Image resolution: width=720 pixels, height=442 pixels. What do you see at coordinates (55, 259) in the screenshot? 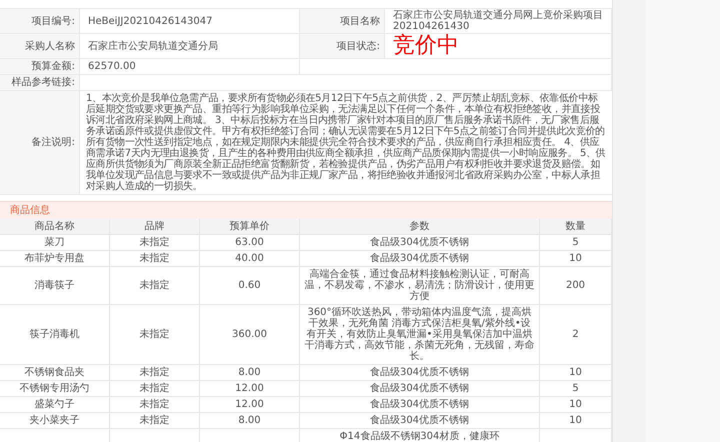
I see `product-name-cell: 布菲炉专用盘` at bounding box center [55, 259].